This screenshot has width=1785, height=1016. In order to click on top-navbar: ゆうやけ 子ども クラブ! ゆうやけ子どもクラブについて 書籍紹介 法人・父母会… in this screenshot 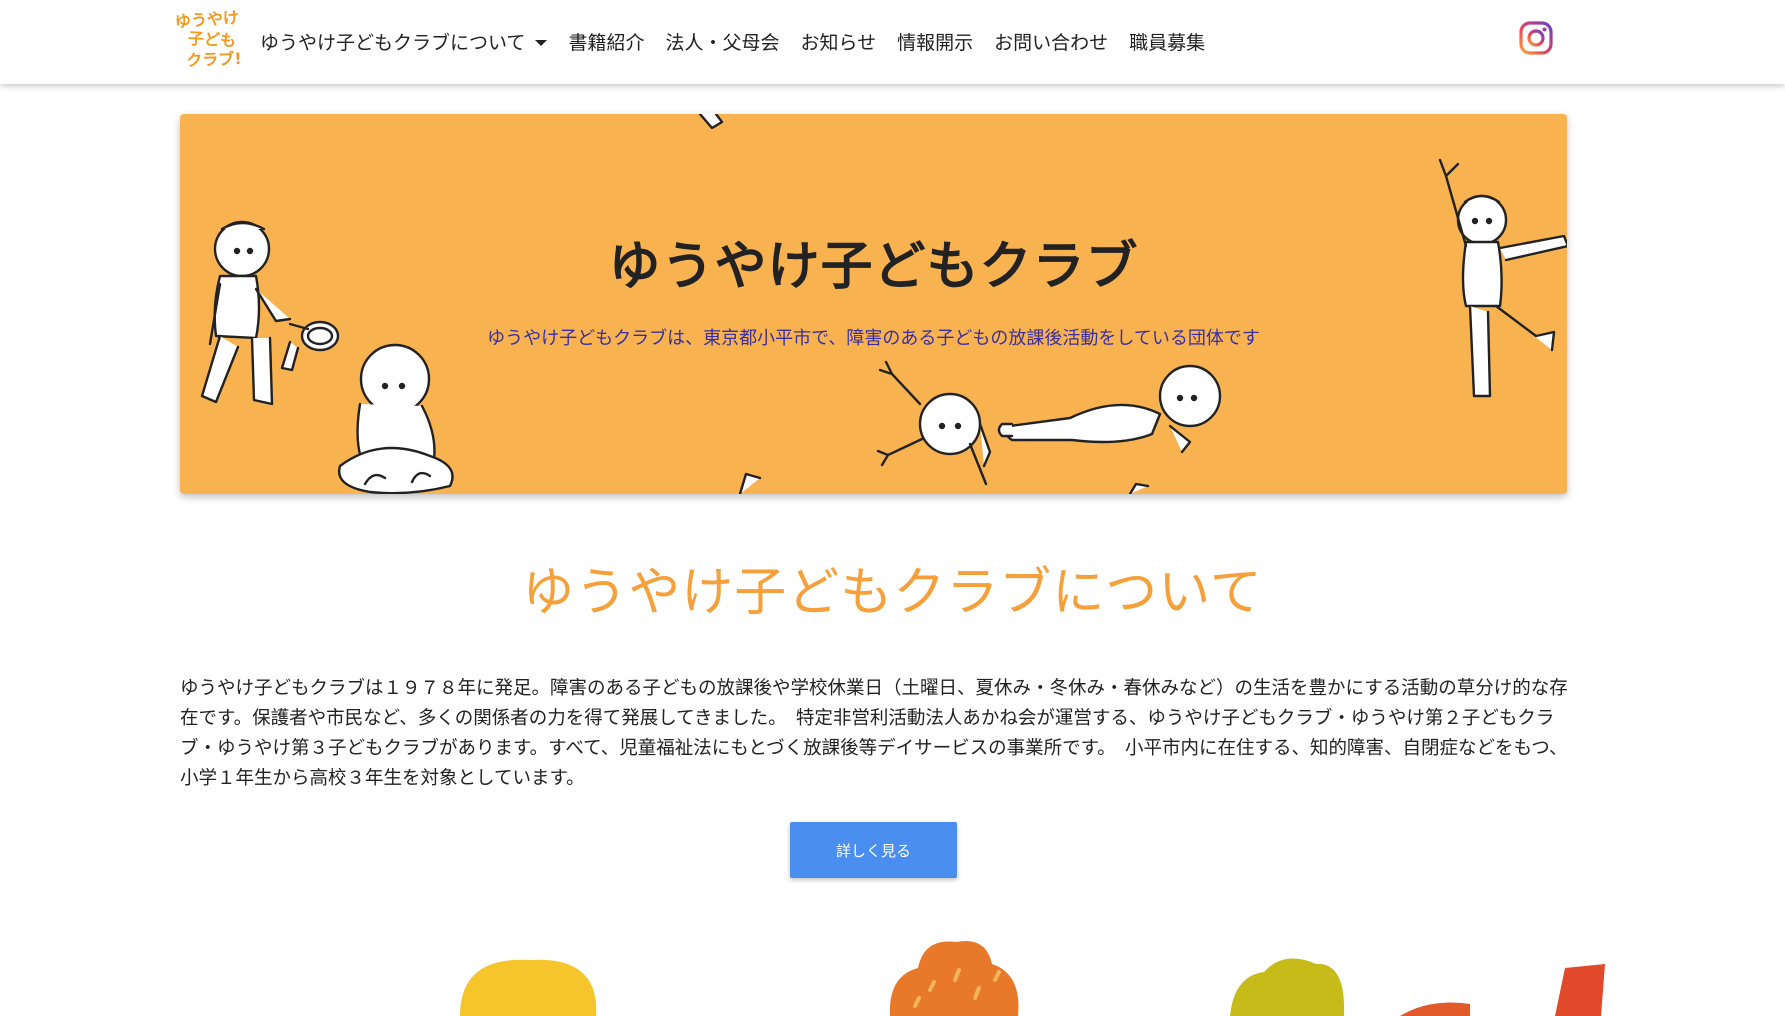, I will do `click(892, 42)`.